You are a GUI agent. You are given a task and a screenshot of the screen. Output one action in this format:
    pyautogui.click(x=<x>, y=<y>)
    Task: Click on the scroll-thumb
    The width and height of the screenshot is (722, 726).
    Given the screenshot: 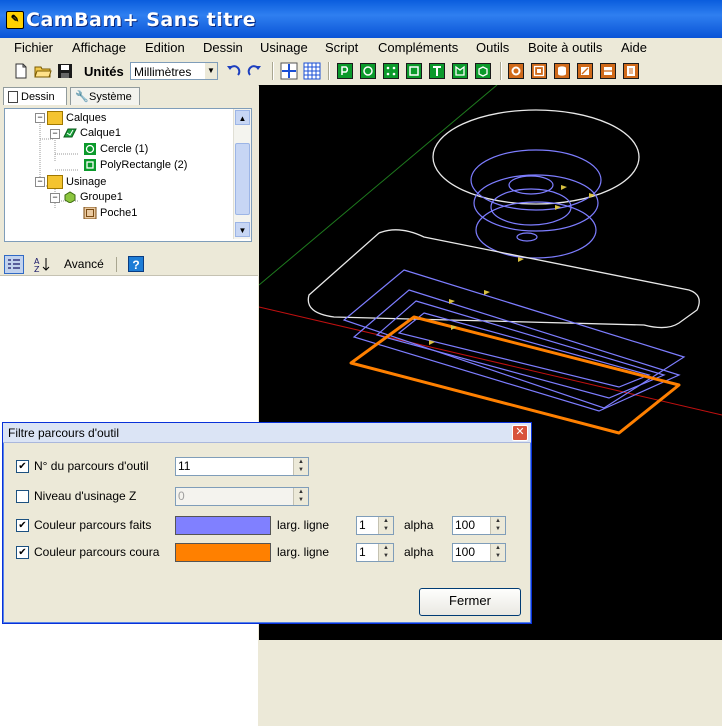 What is the action you would take?
    pyautogui.click(x=242, y=179)
    